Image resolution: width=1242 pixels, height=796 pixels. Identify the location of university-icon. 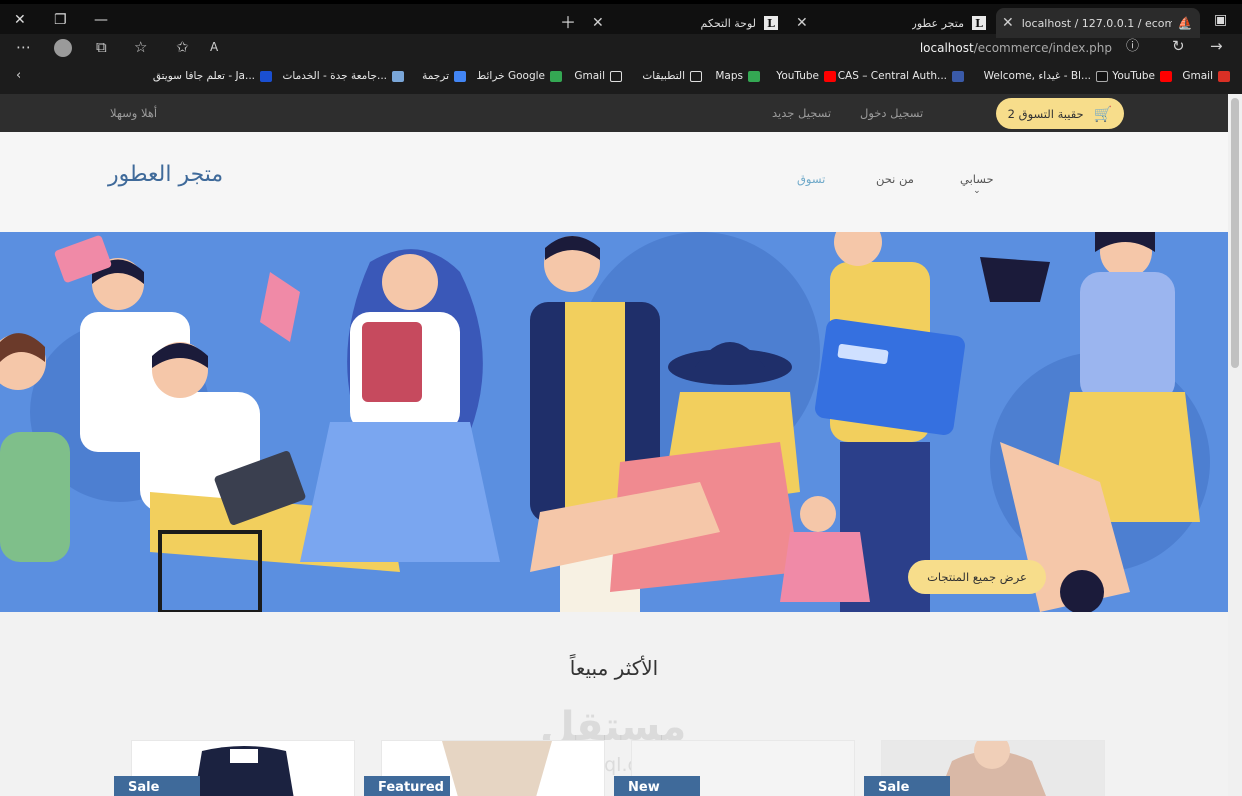
(398, 76).